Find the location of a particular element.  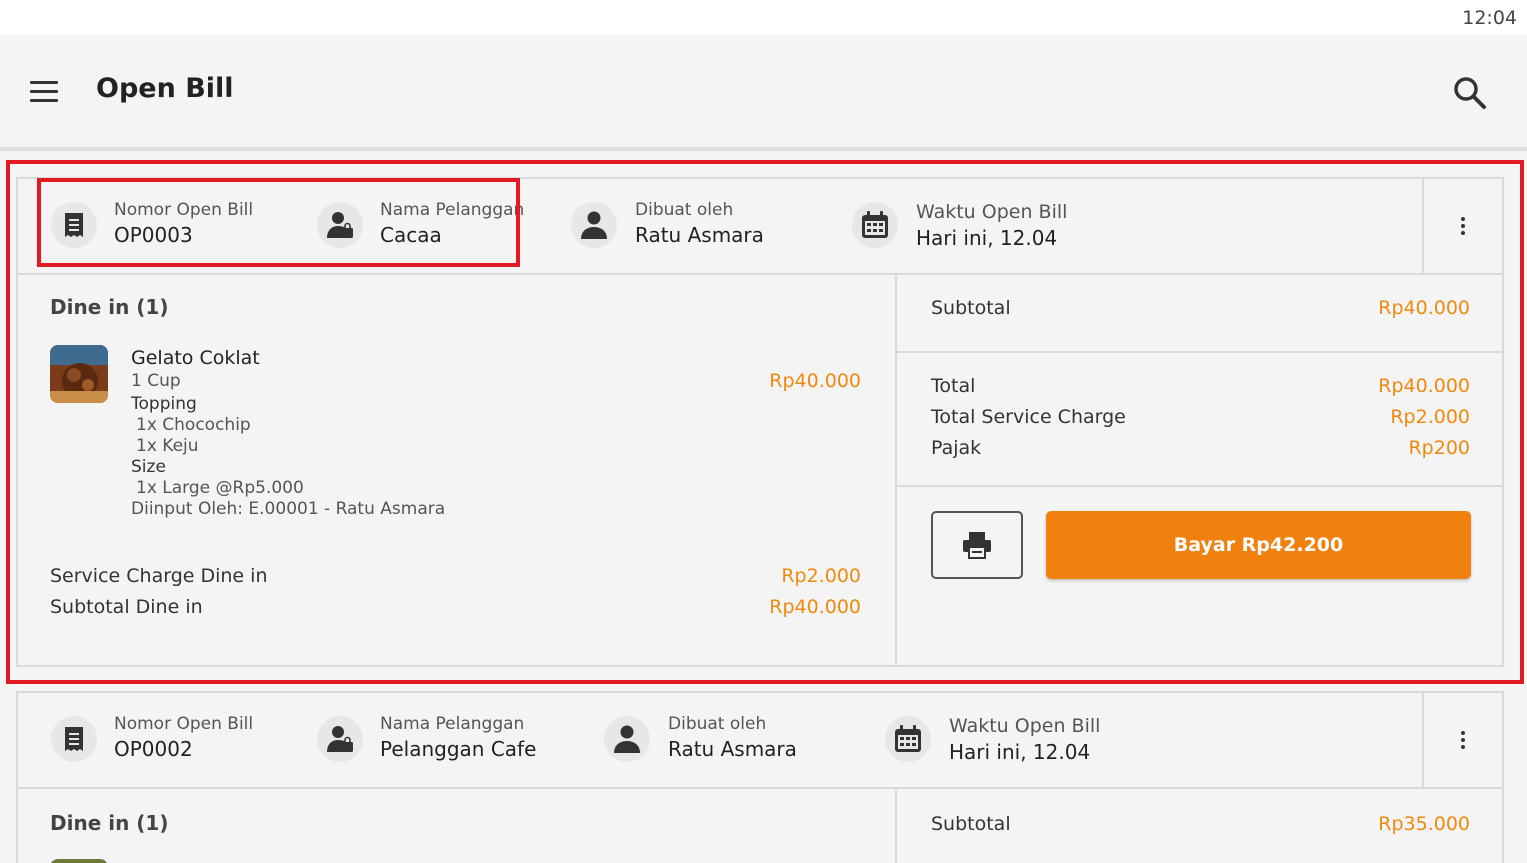

pay-button: Bayar Rp42.200 is located at coordinates (1258, 545).